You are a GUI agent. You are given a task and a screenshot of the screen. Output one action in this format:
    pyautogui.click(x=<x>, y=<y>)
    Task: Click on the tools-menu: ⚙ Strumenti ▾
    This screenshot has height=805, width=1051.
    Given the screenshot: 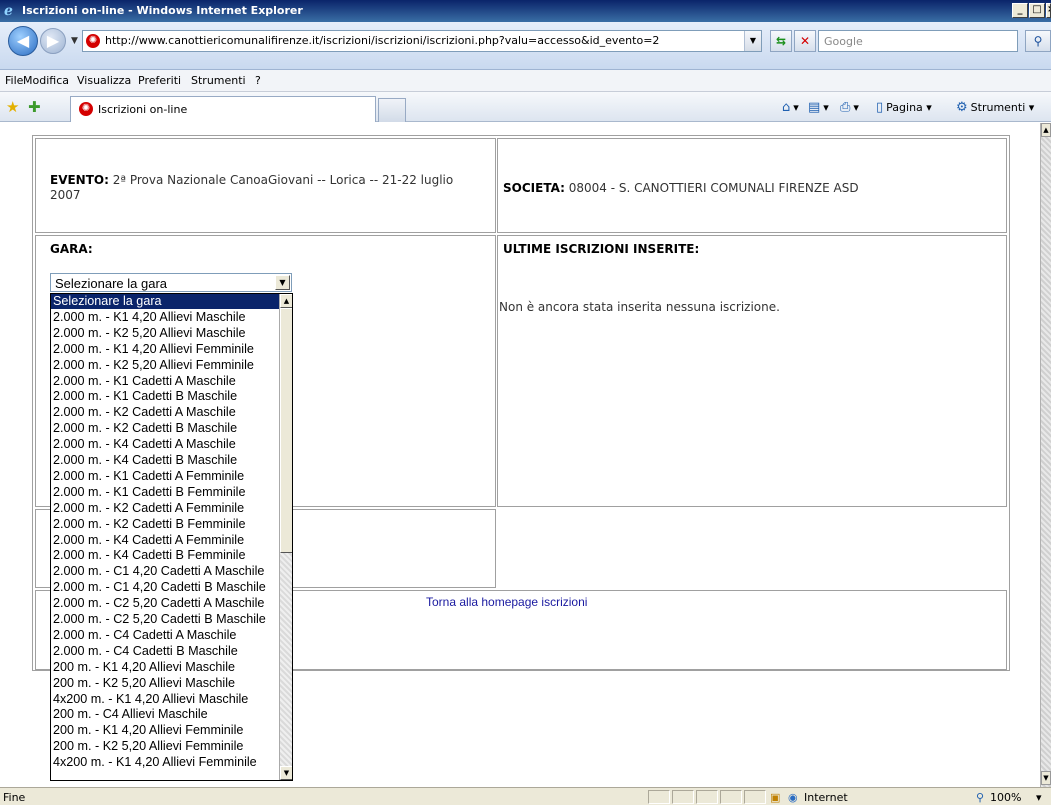 What is the action you would take?
    pyautogui.click(x=995, y=107)
    